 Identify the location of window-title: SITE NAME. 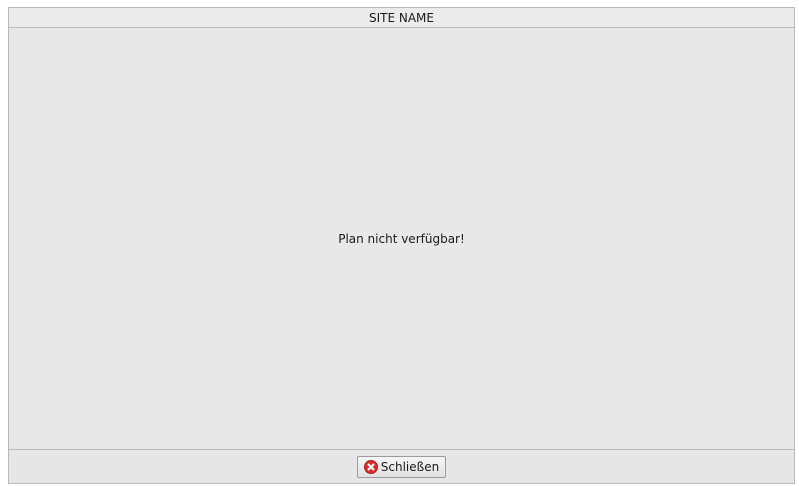
(401, 17).